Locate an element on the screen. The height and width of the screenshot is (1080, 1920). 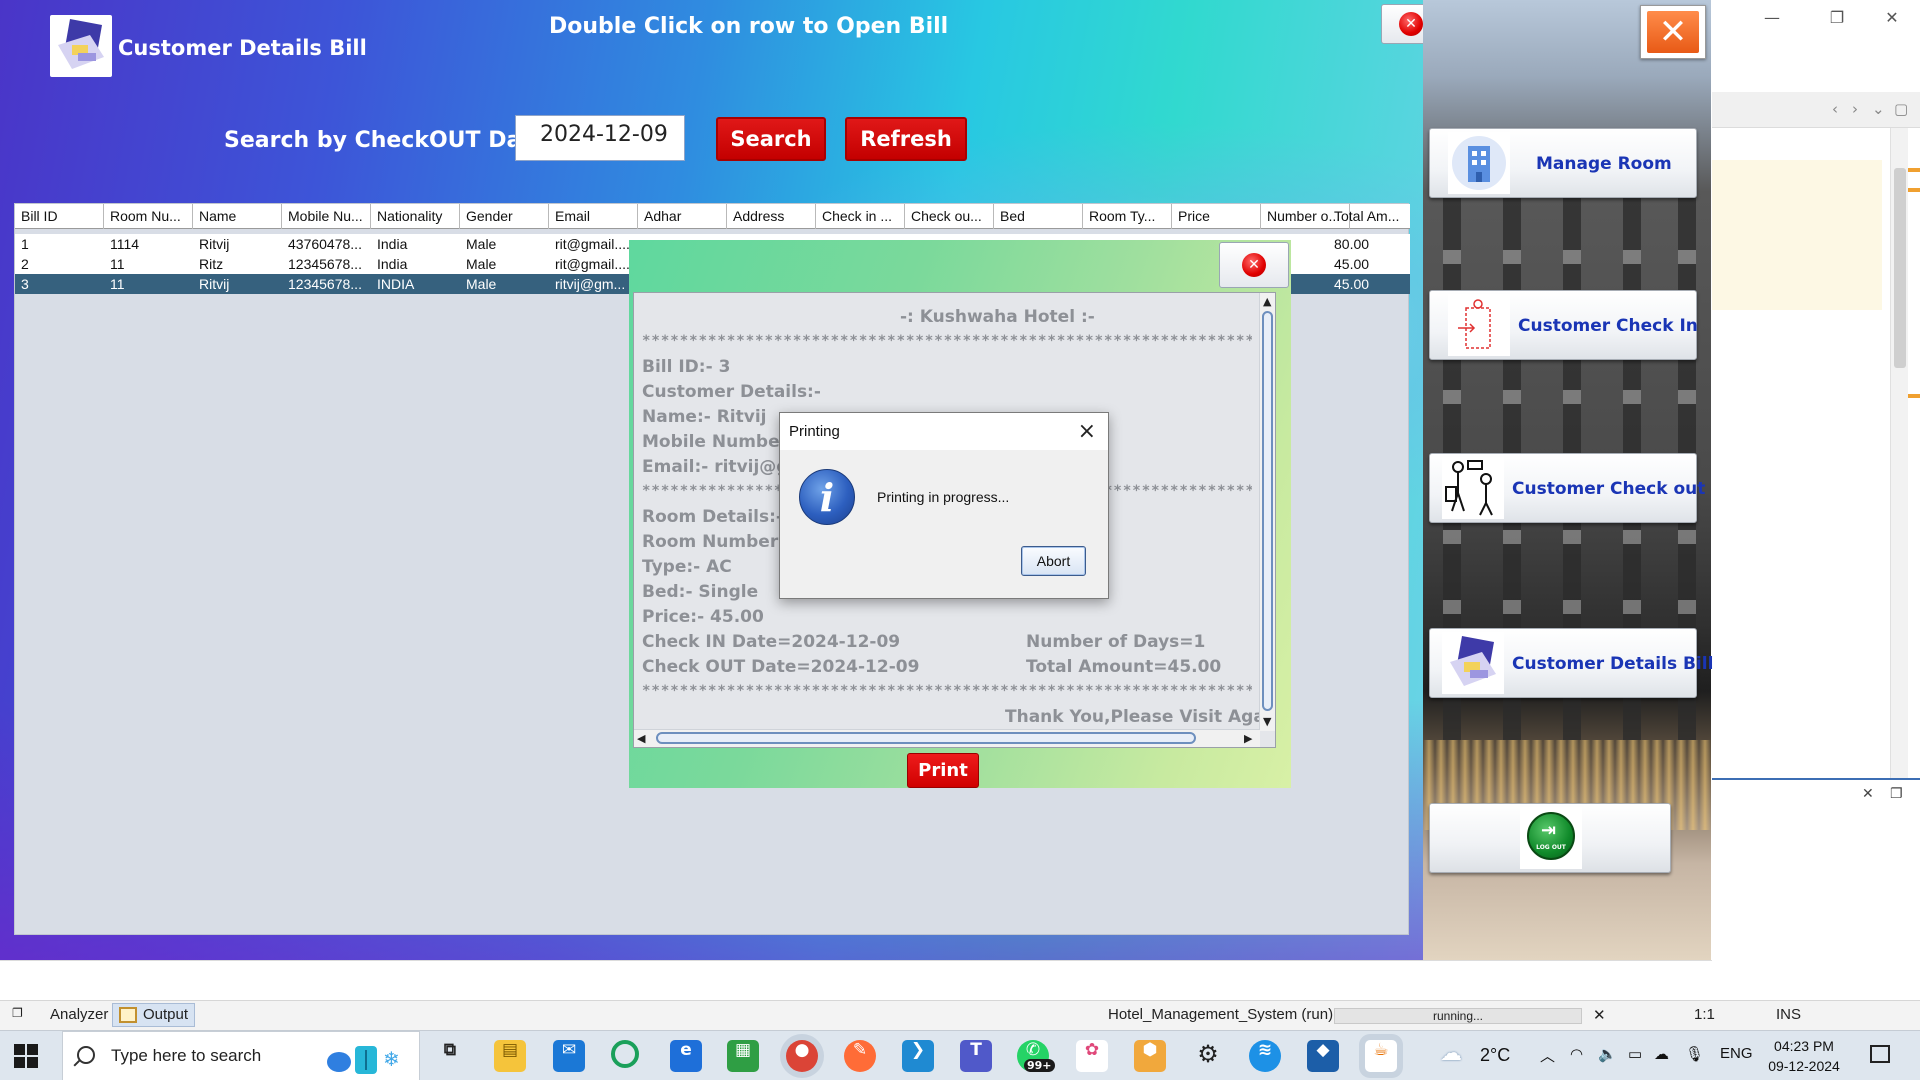
customer-details-bill-button: Customer Details Bill is located at coordinates (1571, 663).